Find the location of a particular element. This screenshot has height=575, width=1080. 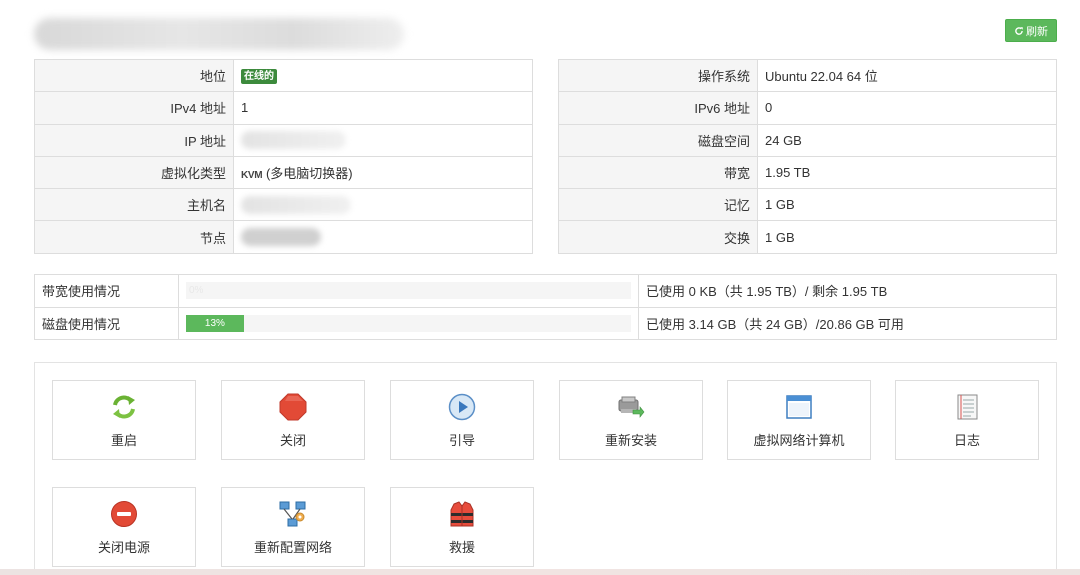

virtualization-value: (多电脑切换器) is located at coordinates (309, 174).